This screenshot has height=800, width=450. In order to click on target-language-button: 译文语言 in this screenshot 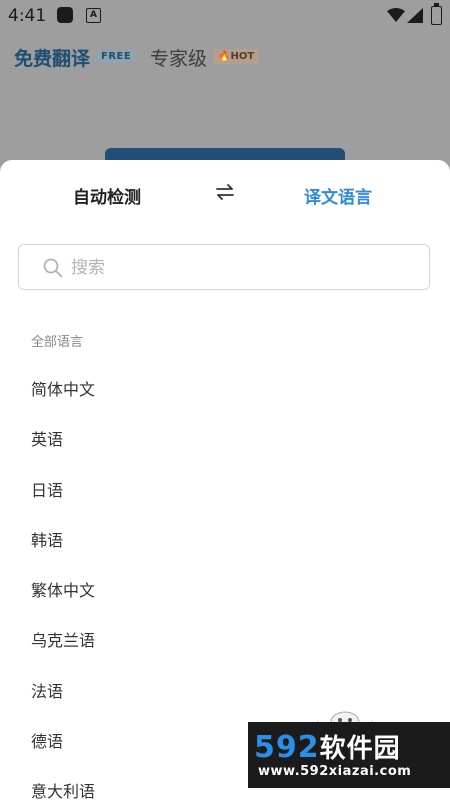, I will do `click(338, 195)`.